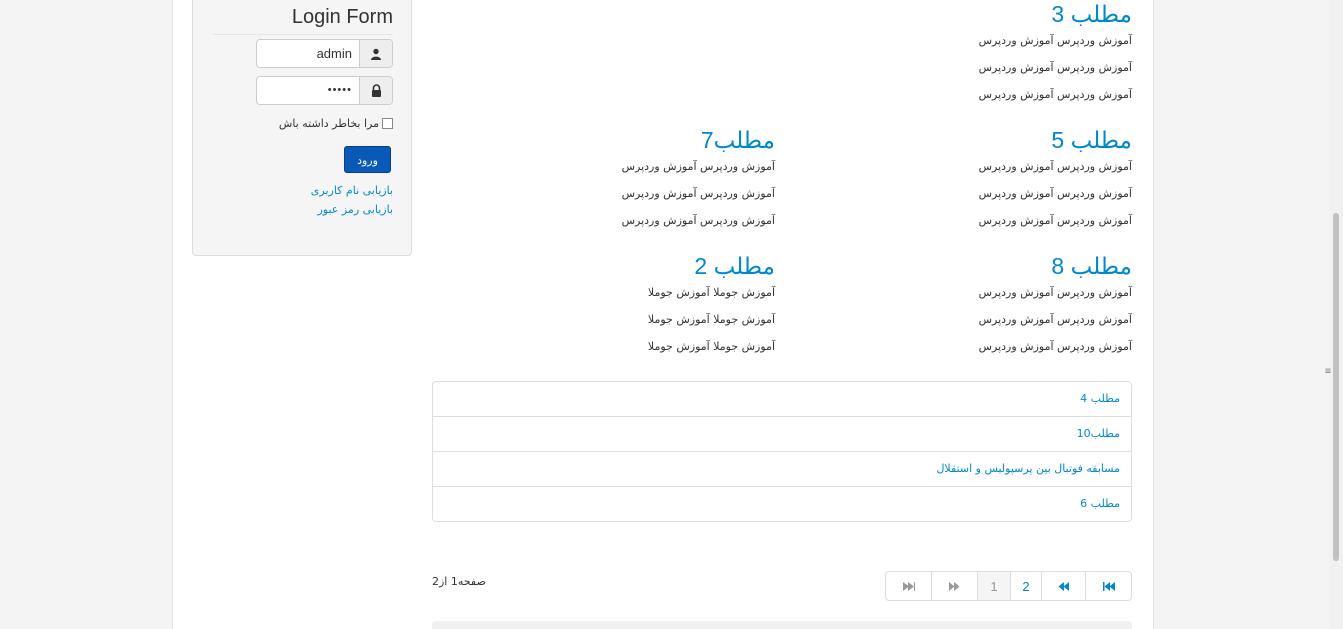 The width and height of the screenshot is (1343, 629). Describe the element at coordinates (355, 209) in the screenshot. I see `forgot-password-link: بازیابی رمز عبور` at that location.